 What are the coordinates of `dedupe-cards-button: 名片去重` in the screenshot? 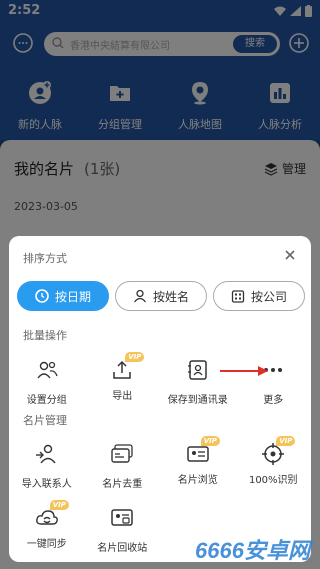 It's located at (123, 466).